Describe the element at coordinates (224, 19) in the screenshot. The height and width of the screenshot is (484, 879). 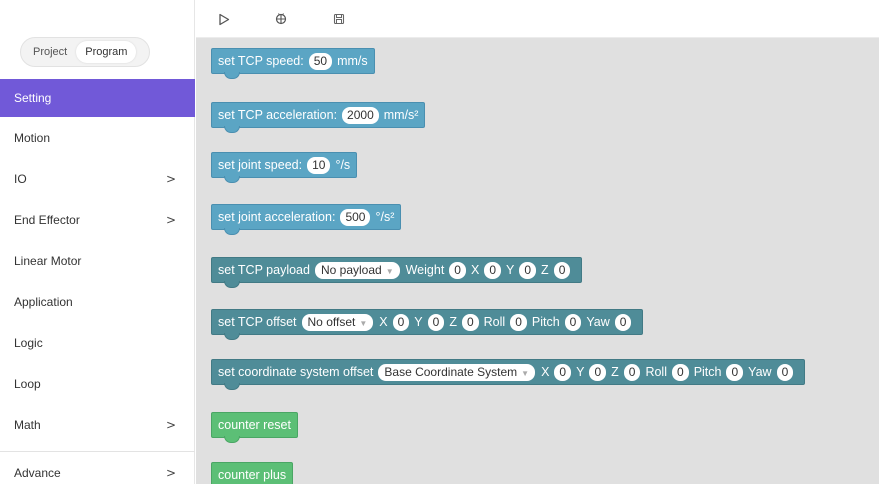
I see `play-icon` at that location.